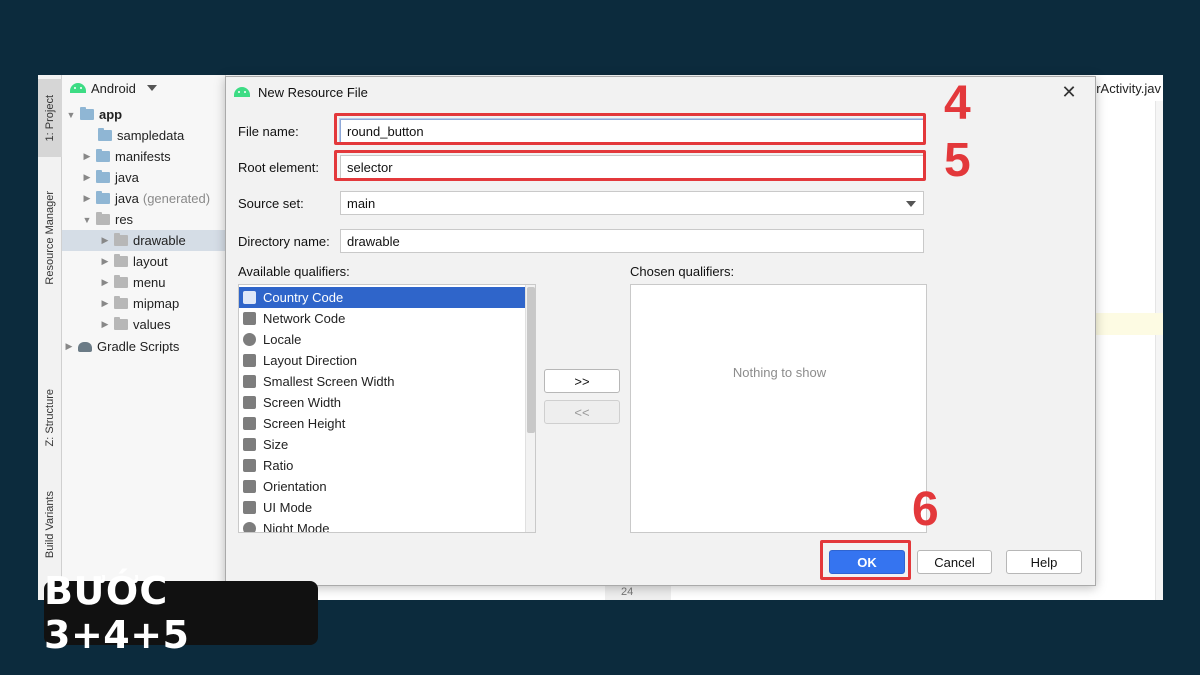 This screenshot has width=1200, height=675. Describe the element at coordinates (144, 219) in the screenshot. I see `tree-item-res: ▼ res` at that location.